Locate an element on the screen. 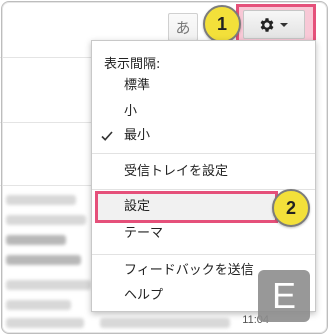 This screenshot has width=329, height=335. density-option-small: 小 is located at coordinates (203, 112).